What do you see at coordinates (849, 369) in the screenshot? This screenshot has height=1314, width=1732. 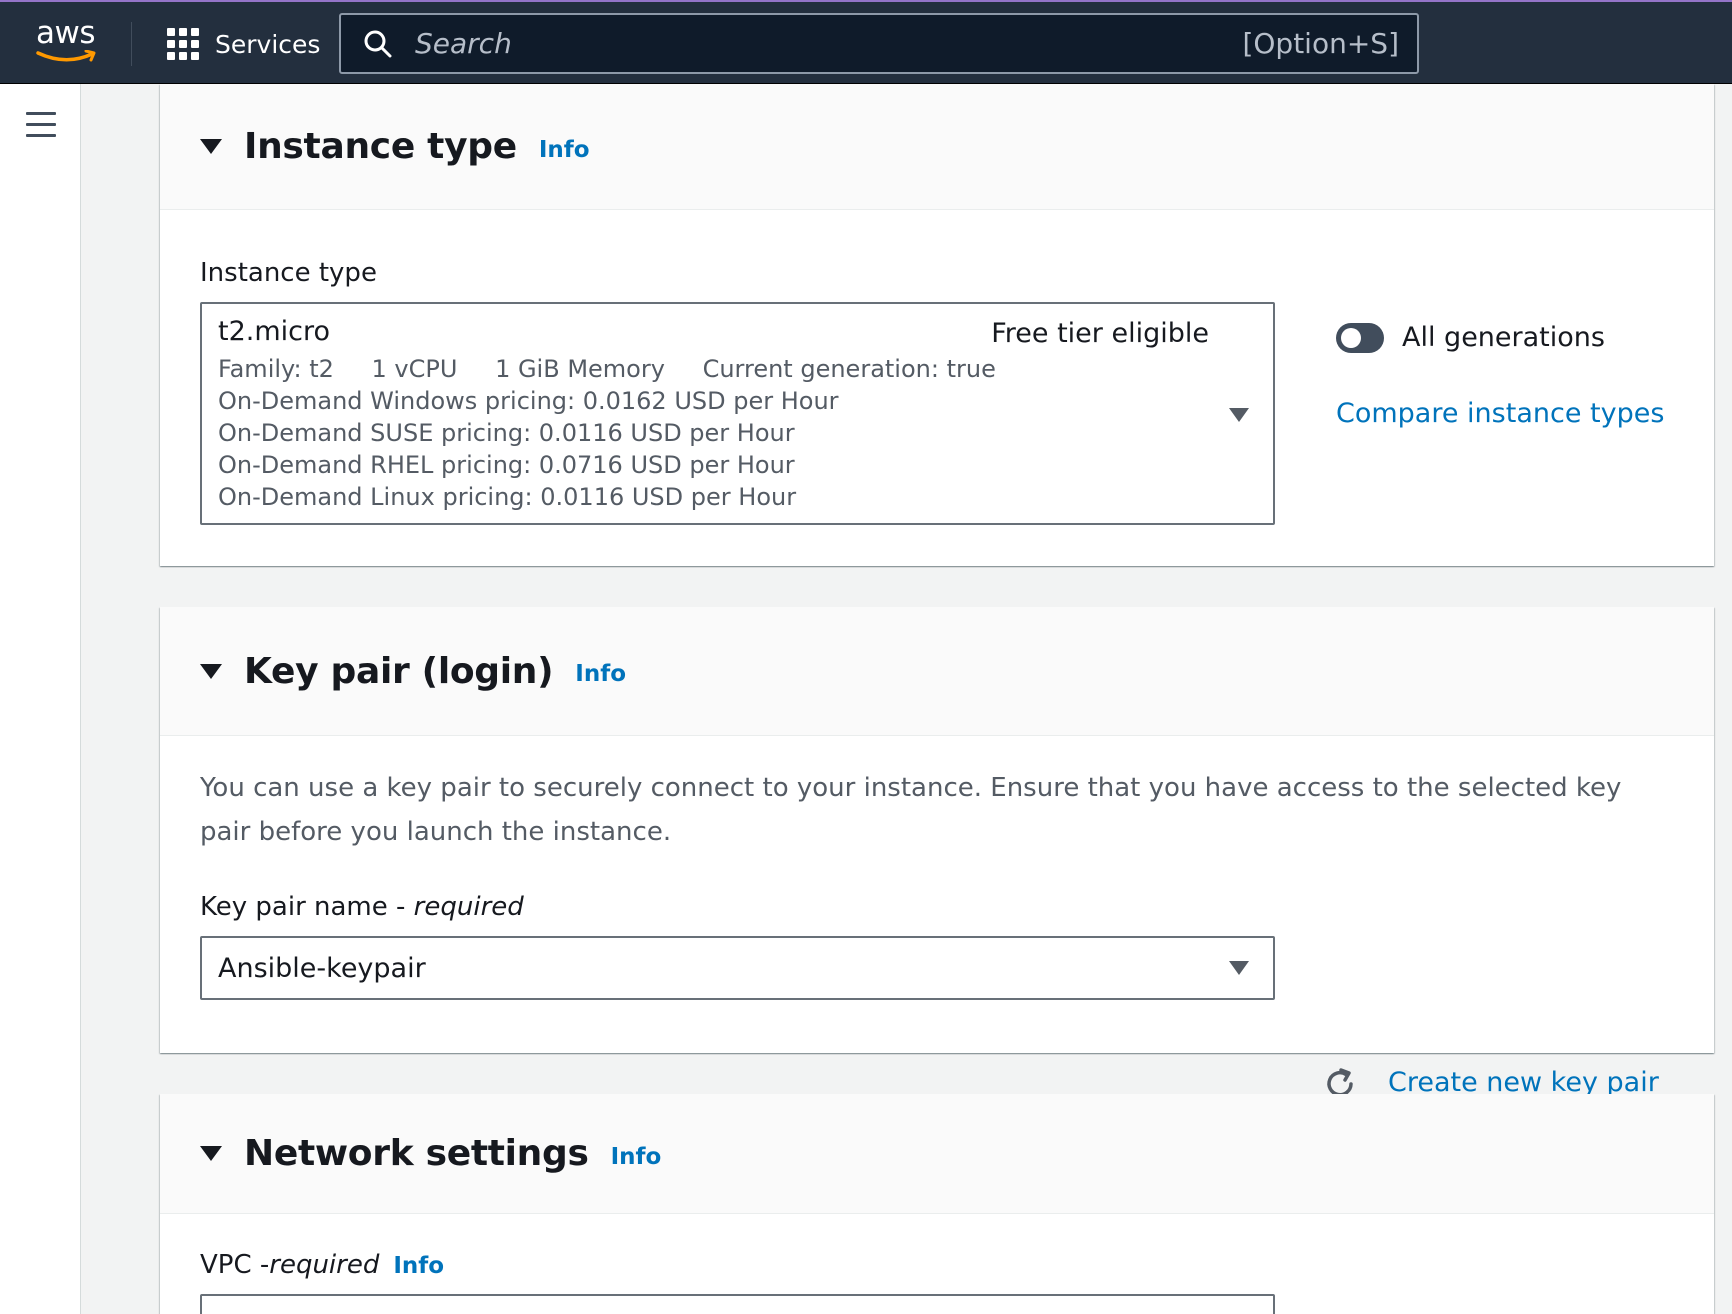 I see `instance-generation: Current generation: true` at bounding box center [849, 369].